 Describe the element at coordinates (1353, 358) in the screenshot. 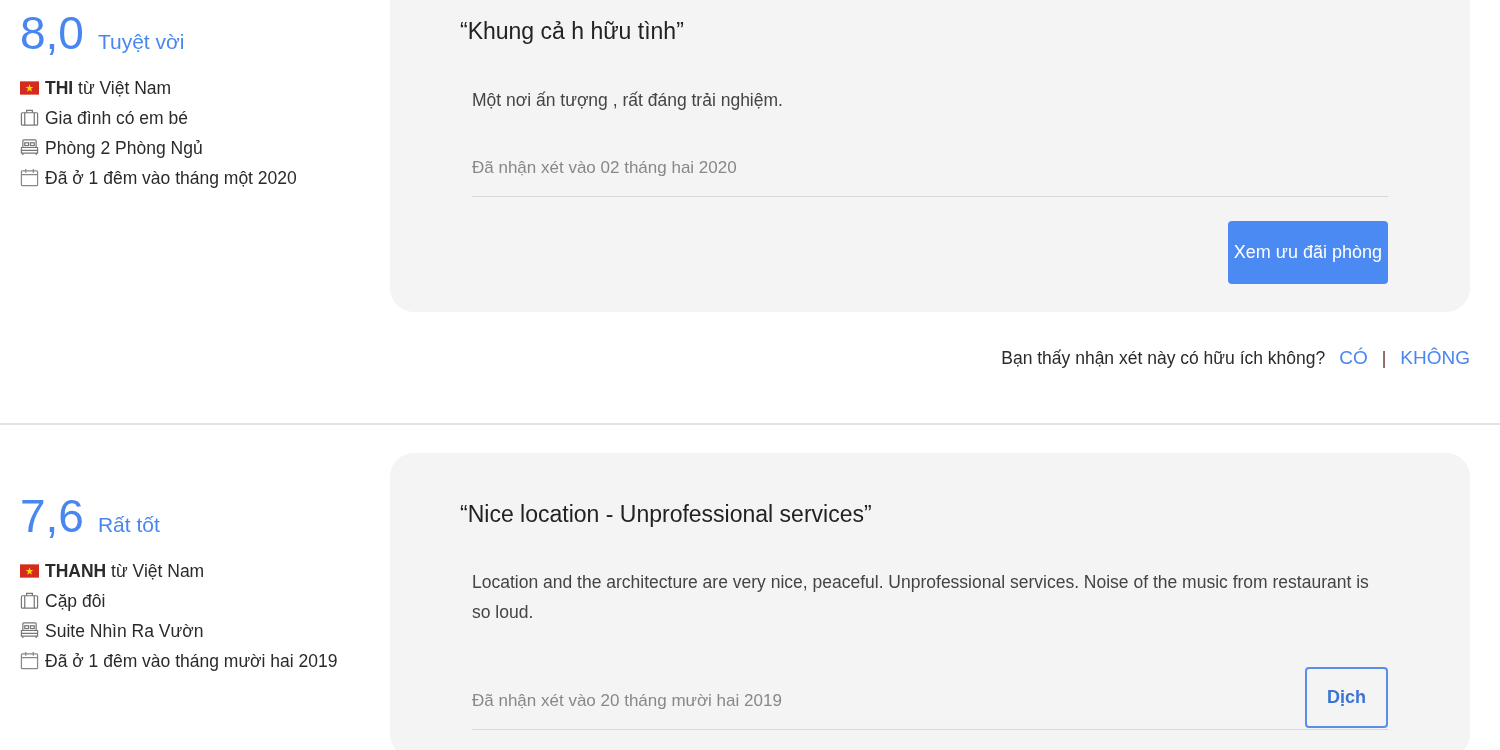

I see `yes-link: CÓ` at that location.